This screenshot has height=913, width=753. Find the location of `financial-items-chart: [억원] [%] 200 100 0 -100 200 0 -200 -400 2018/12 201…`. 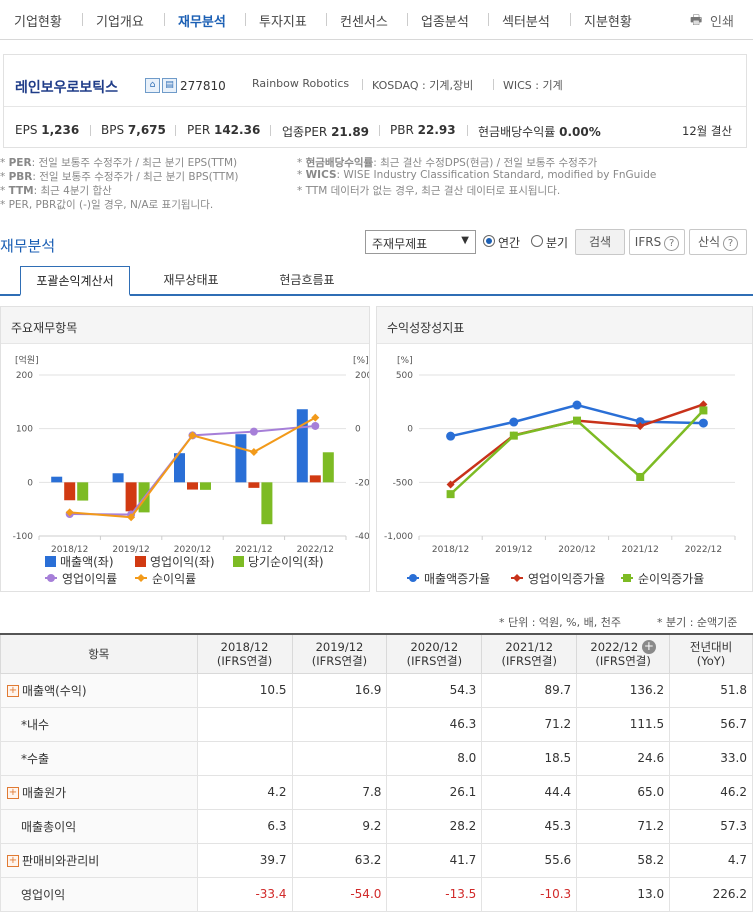

financial-items-chart: [억원] [%] 200 100 0 -100 200 0 -200 -400 2018/12 201… is located at coordinates (191, 470).